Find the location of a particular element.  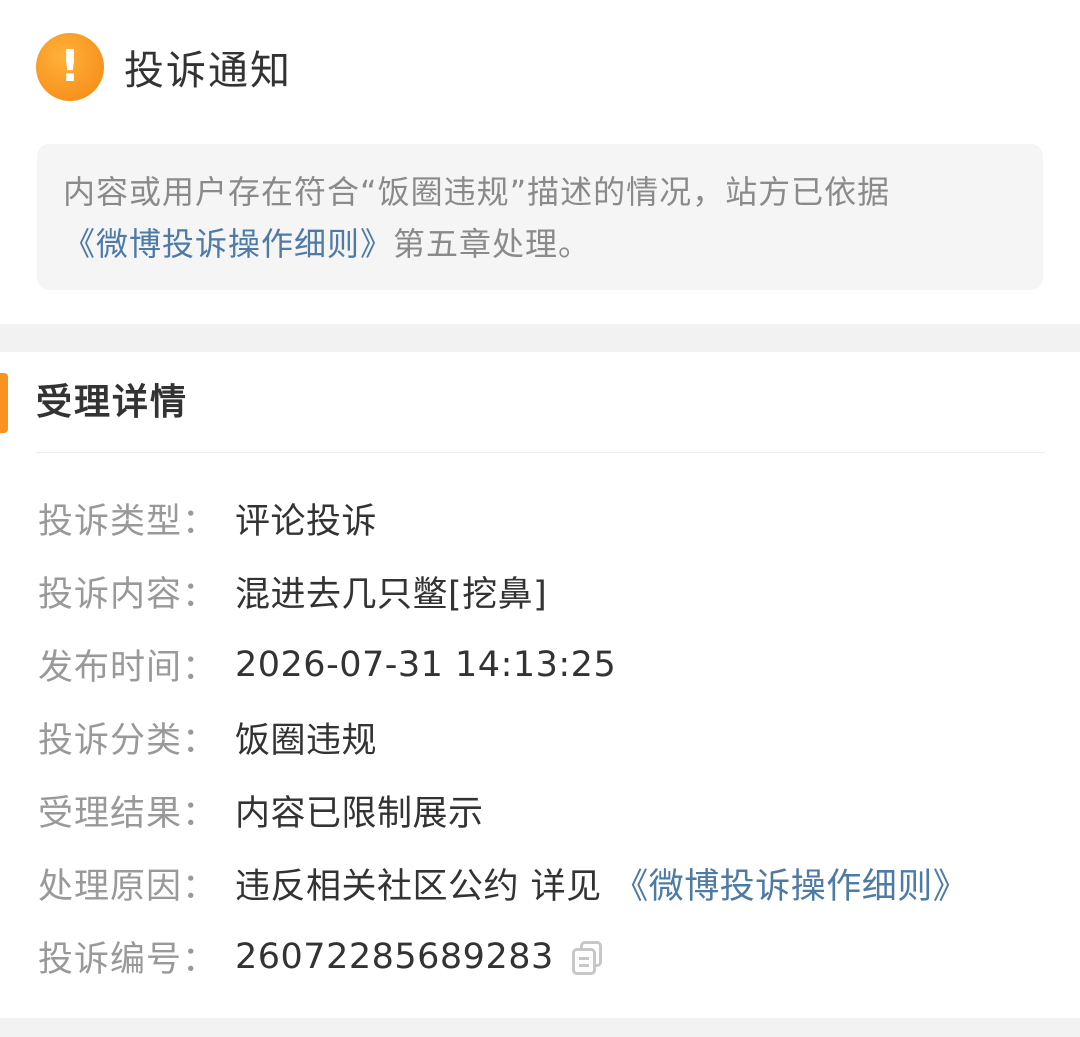

complaint-id: 26072285689283 is located at coordinates (394, 956).